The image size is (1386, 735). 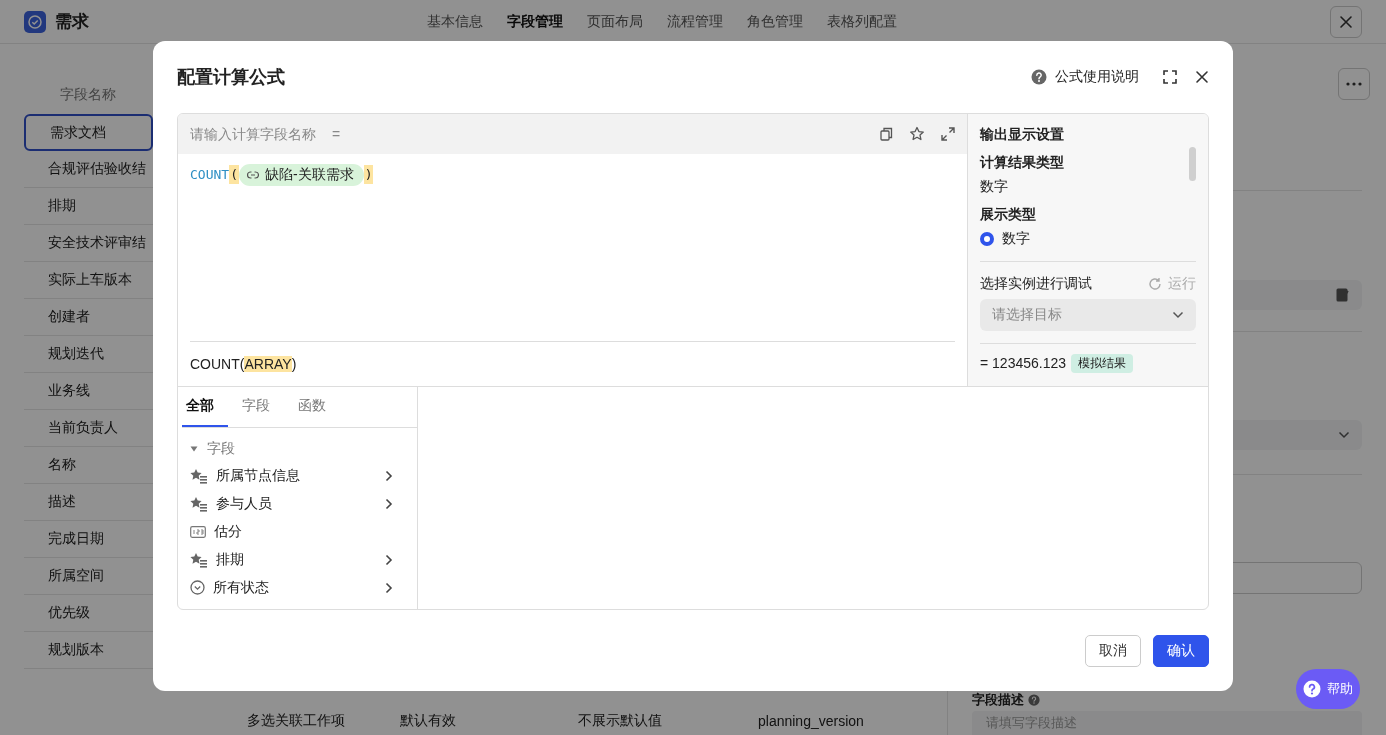 What do you see at coordinates (994, 186) in the screenshot?
I see `field-value: 数字` at bounding box center [994, 186].